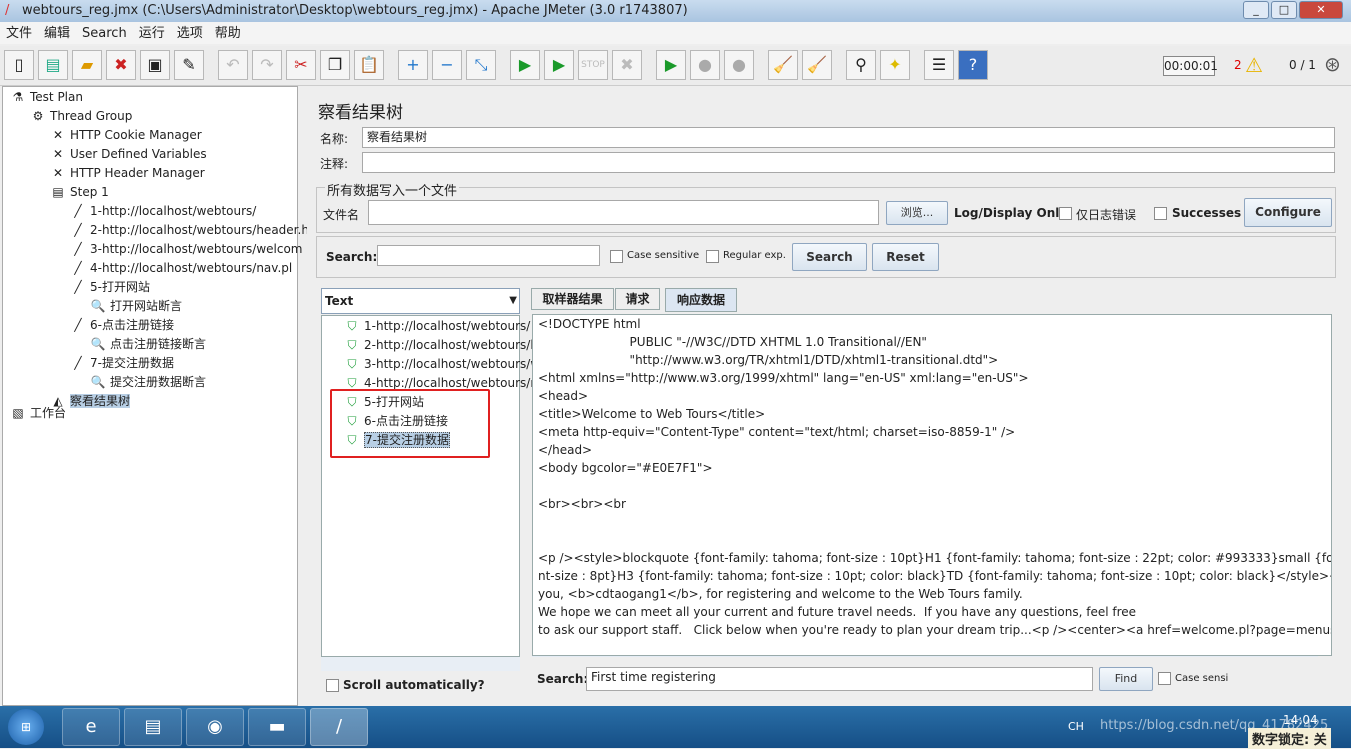 This screenshot has width=1351, height=749. I want to click on response-line, so click(932, 486).